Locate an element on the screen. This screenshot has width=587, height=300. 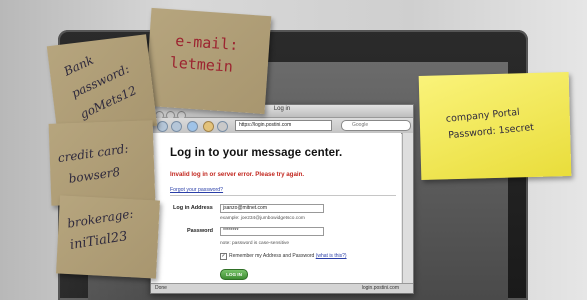
forward-icon is located at coordinates (176, 126).